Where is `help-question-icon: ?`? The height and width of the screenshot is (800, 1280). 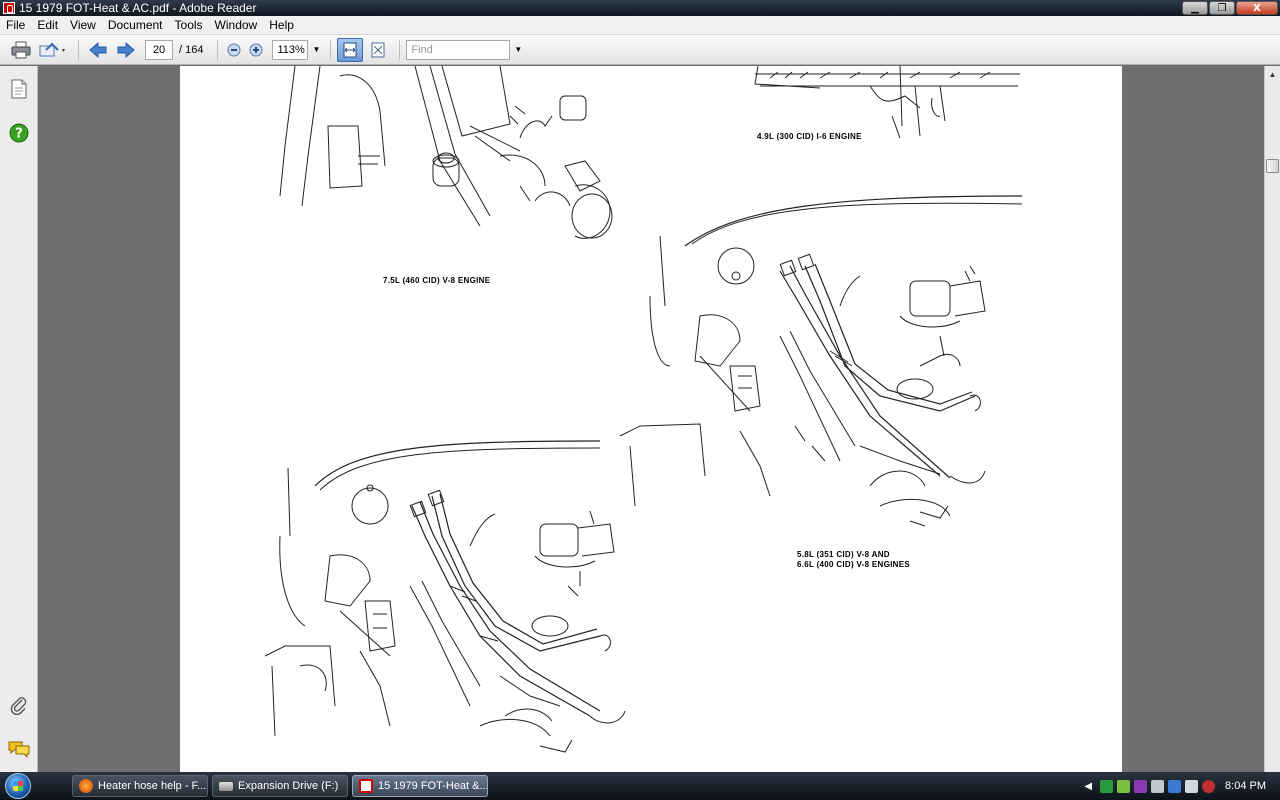
help-question-icon: ? is located at coordinates (19, 133).